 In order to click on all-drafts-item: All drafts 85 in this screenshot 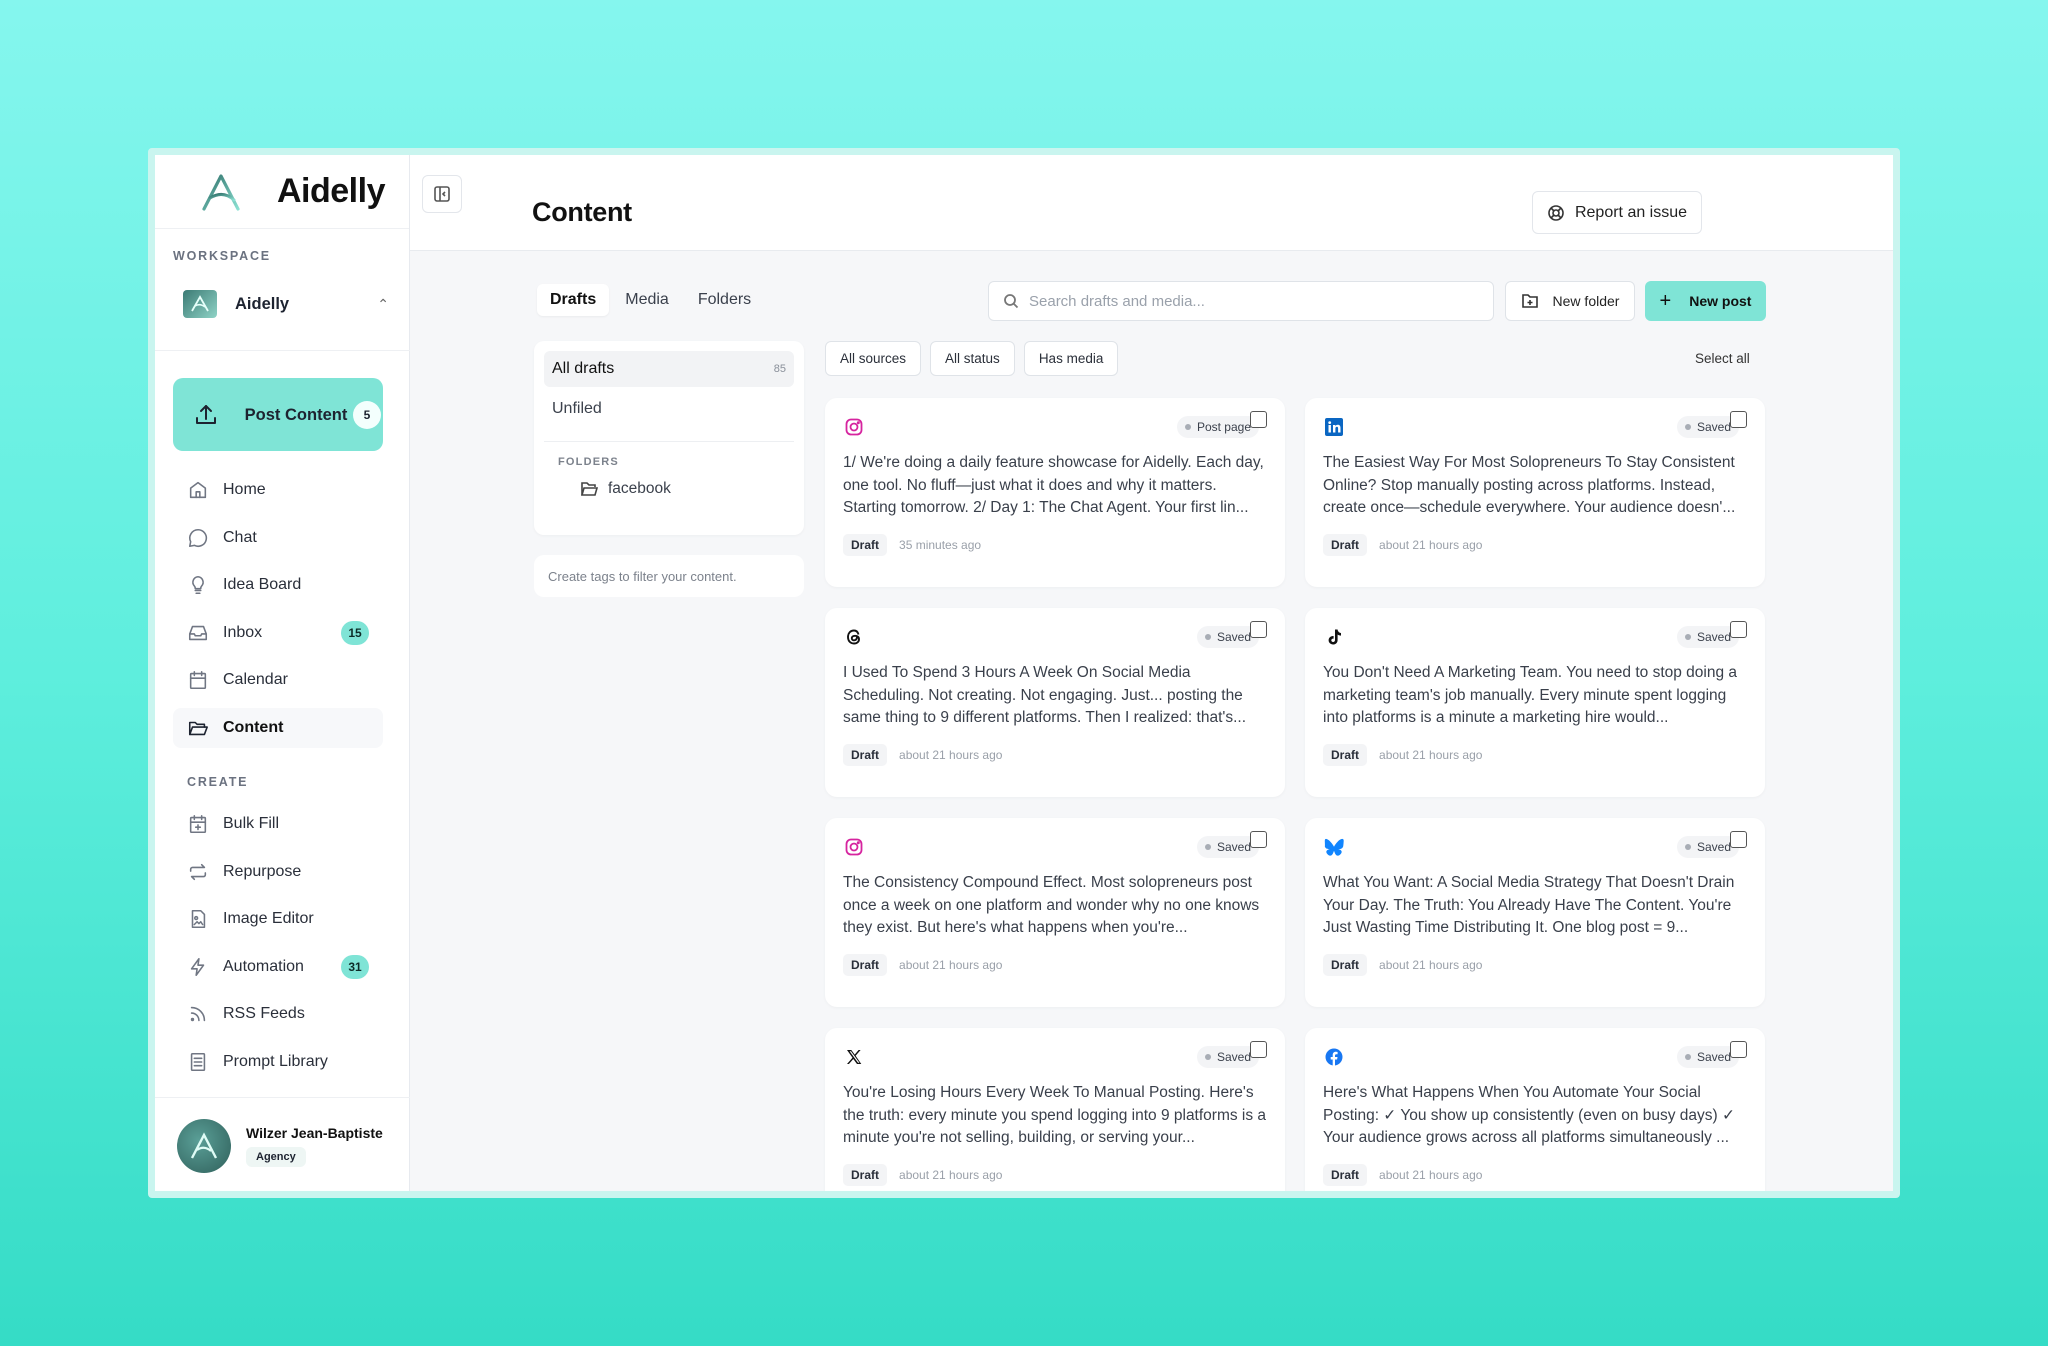, I will do `click(669, 369)`.